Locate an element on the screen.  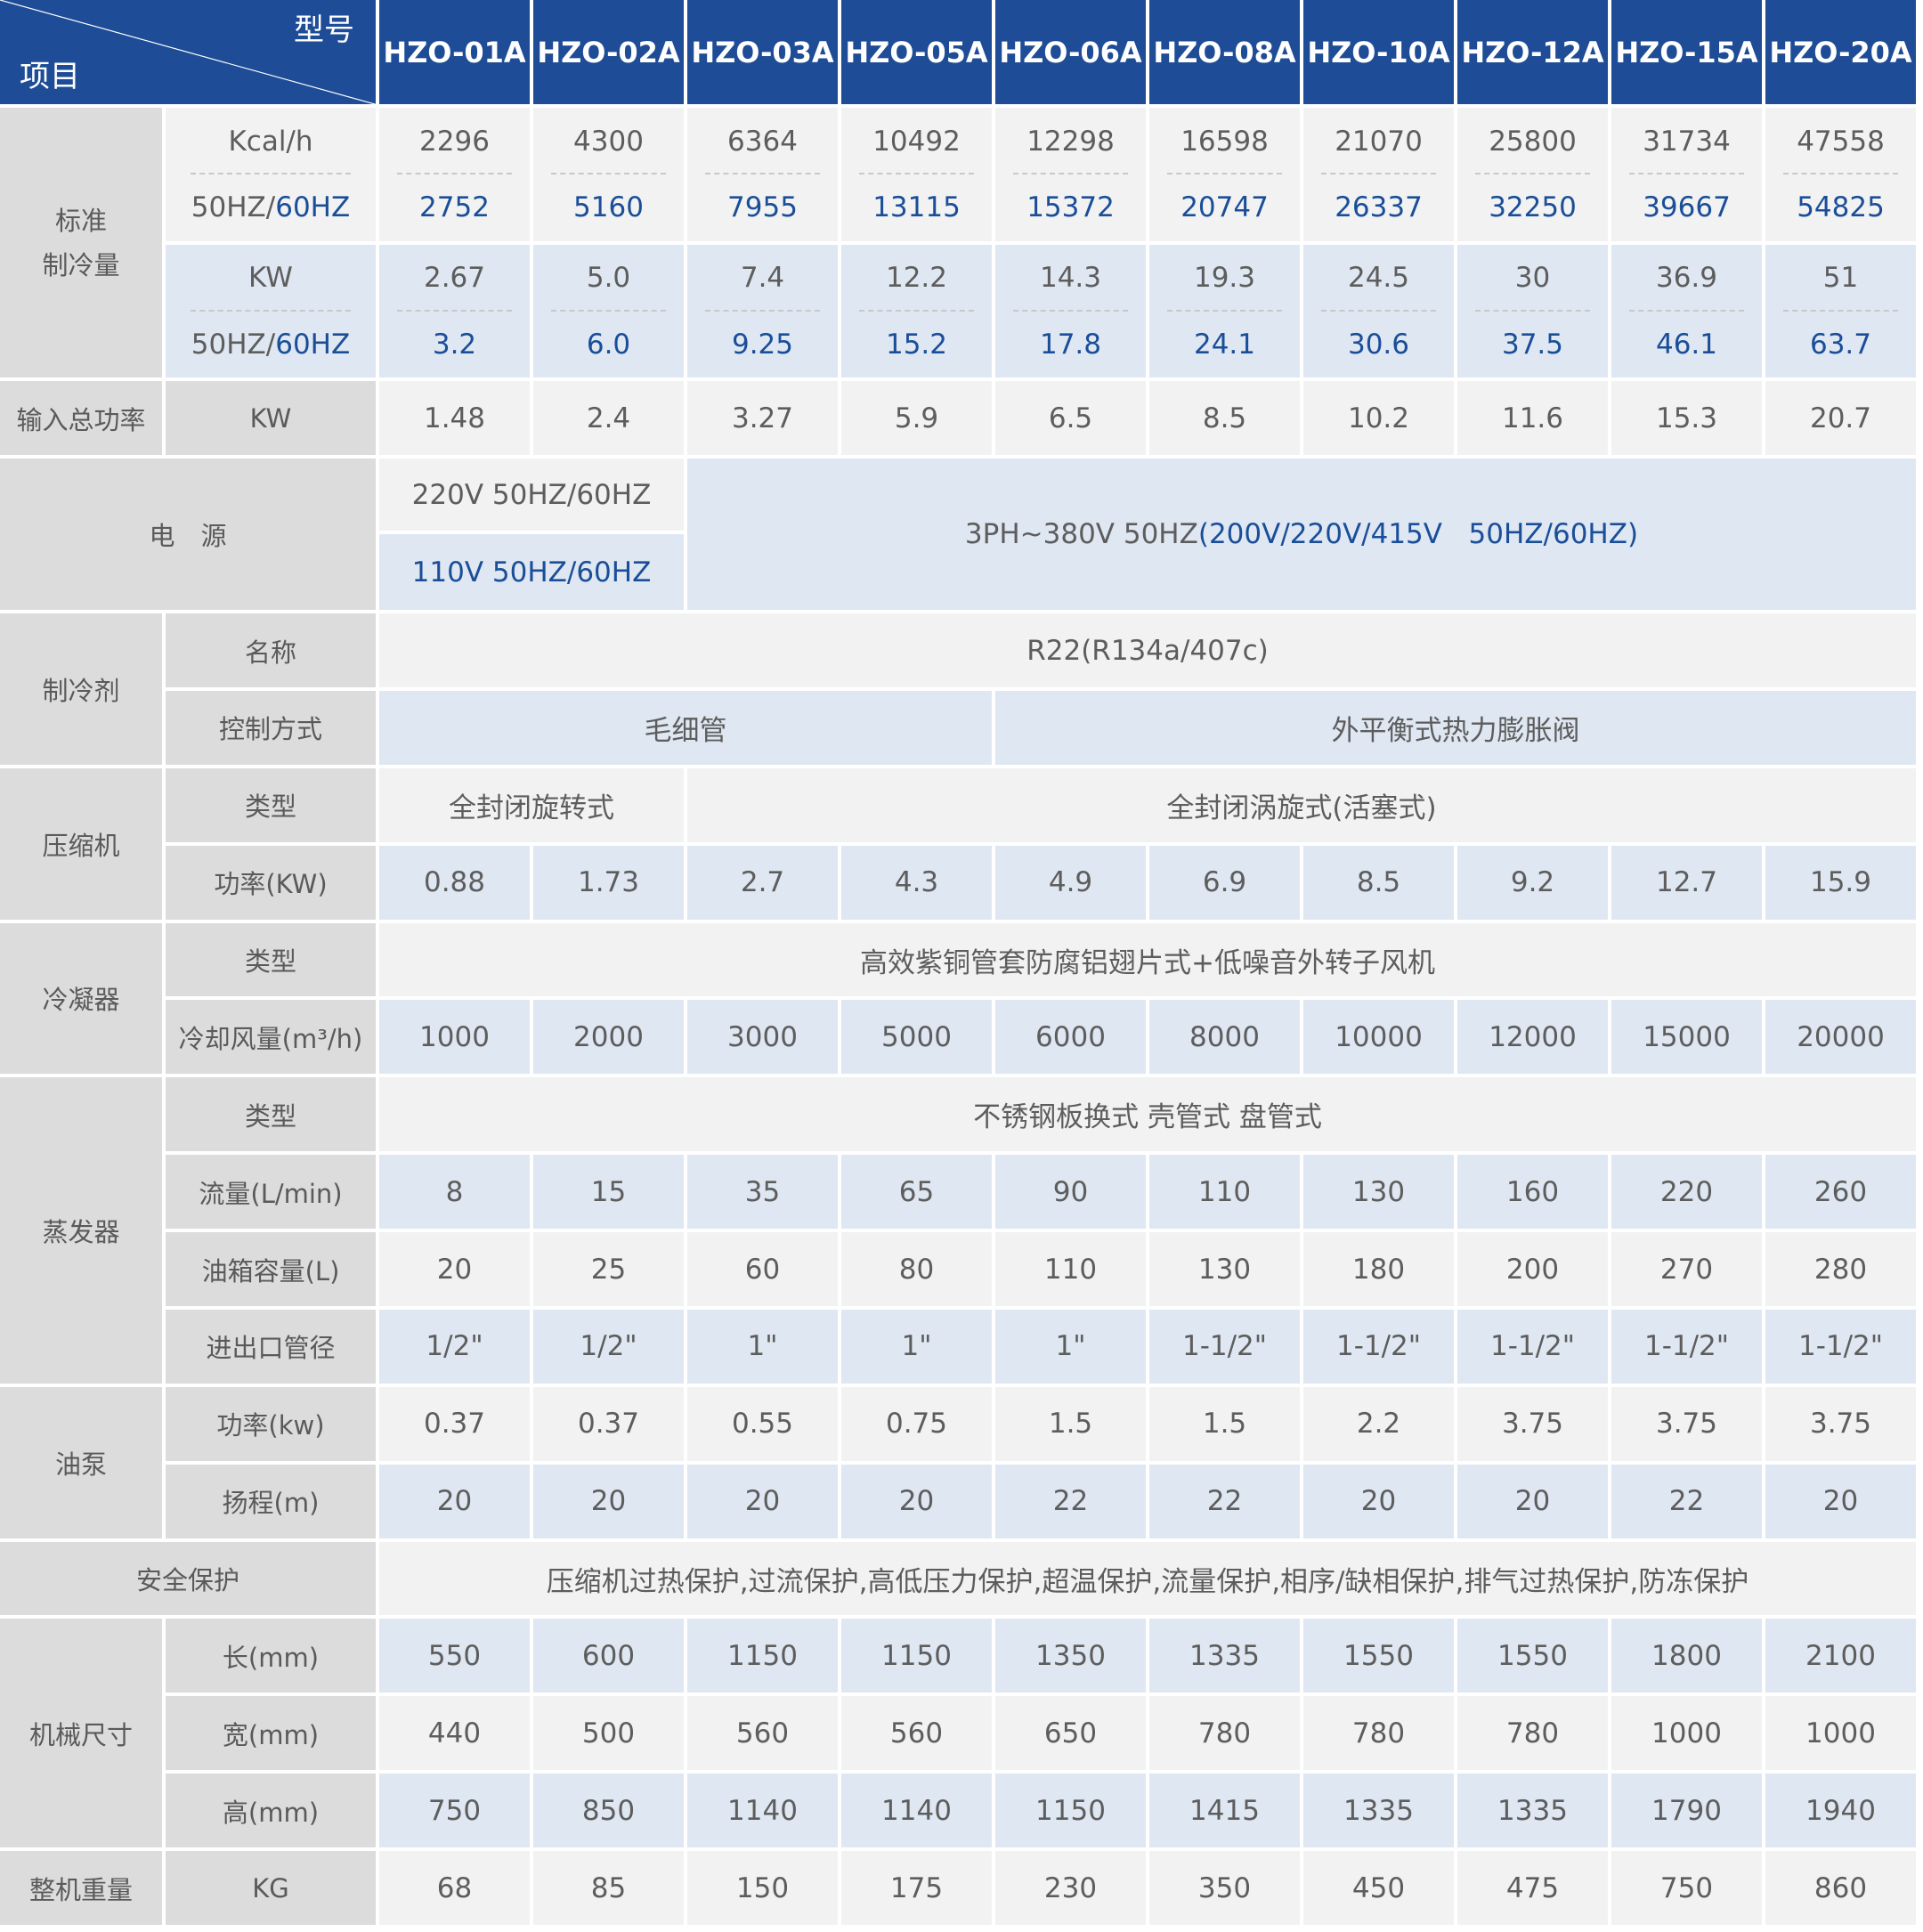
value-cell: 7.4 9.25 is located at coordinates (762, 311).